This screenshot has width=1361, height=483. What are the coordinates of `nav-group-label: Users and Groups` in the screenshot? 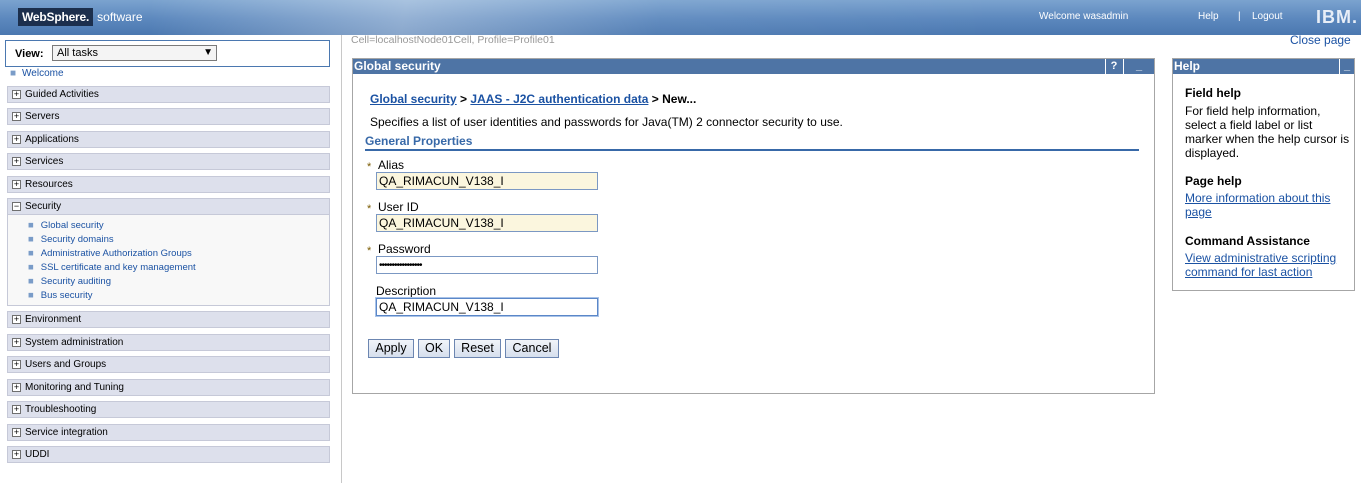 It's located at (66, 364).